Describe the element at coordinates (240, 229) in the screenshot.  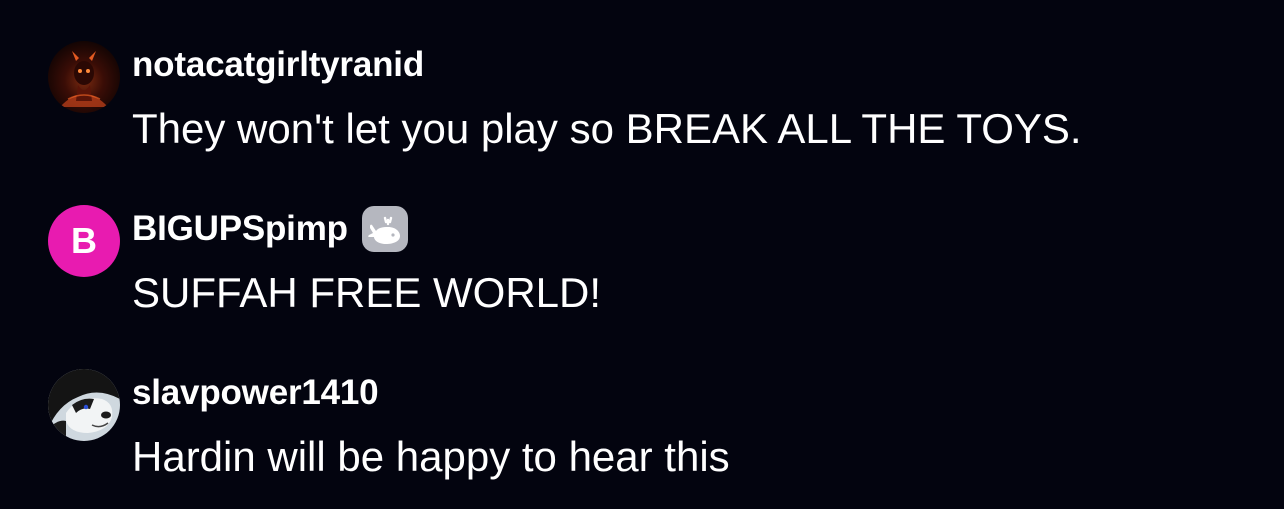
I see `username: BIGUPSpimp` at that location.